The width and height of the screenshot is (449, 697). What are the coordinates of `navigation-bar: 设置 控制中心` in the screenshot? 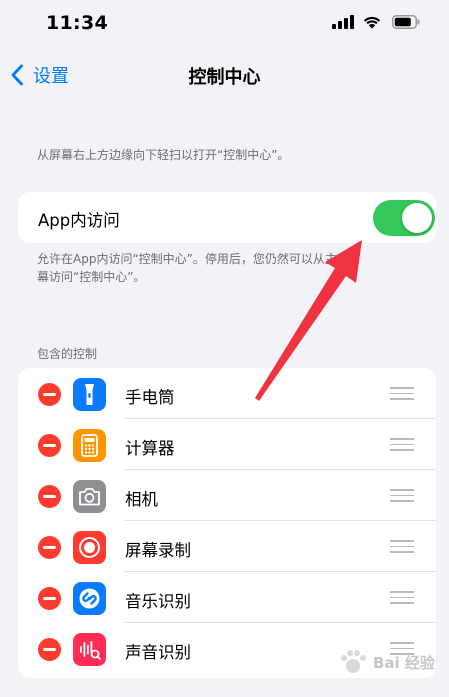 It's located at (224, 74).